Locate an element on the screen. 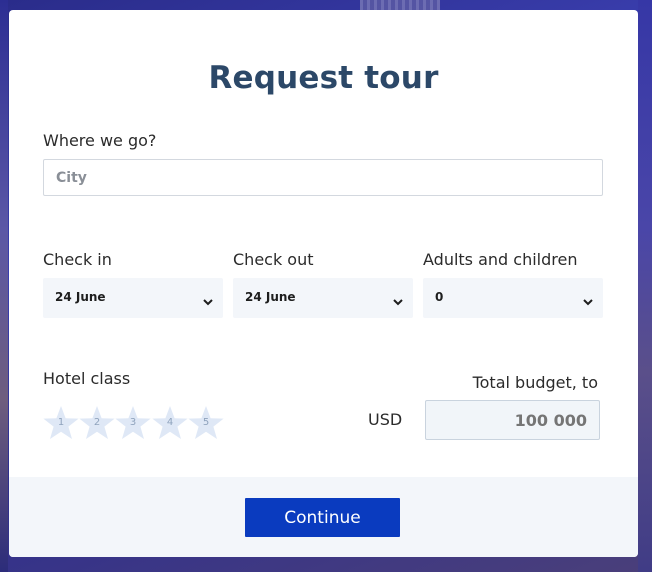  check-in-value: 24 June is located at coordinates (80, 297).